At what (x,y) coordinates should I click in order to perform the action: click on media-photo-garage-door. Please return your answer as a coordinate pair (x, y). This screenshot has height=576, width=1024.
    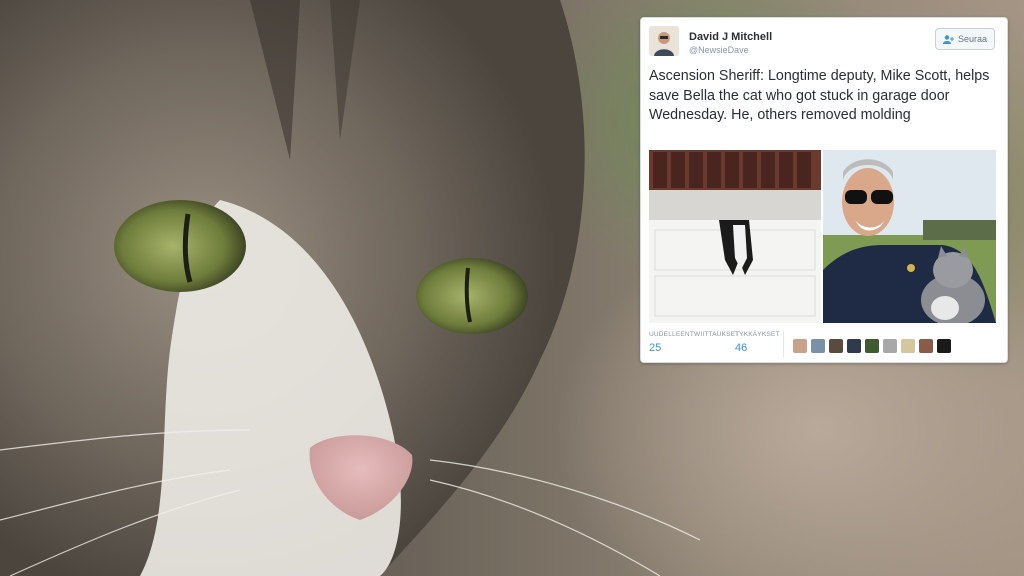
    Looking at the image, I should click on (735, 236).